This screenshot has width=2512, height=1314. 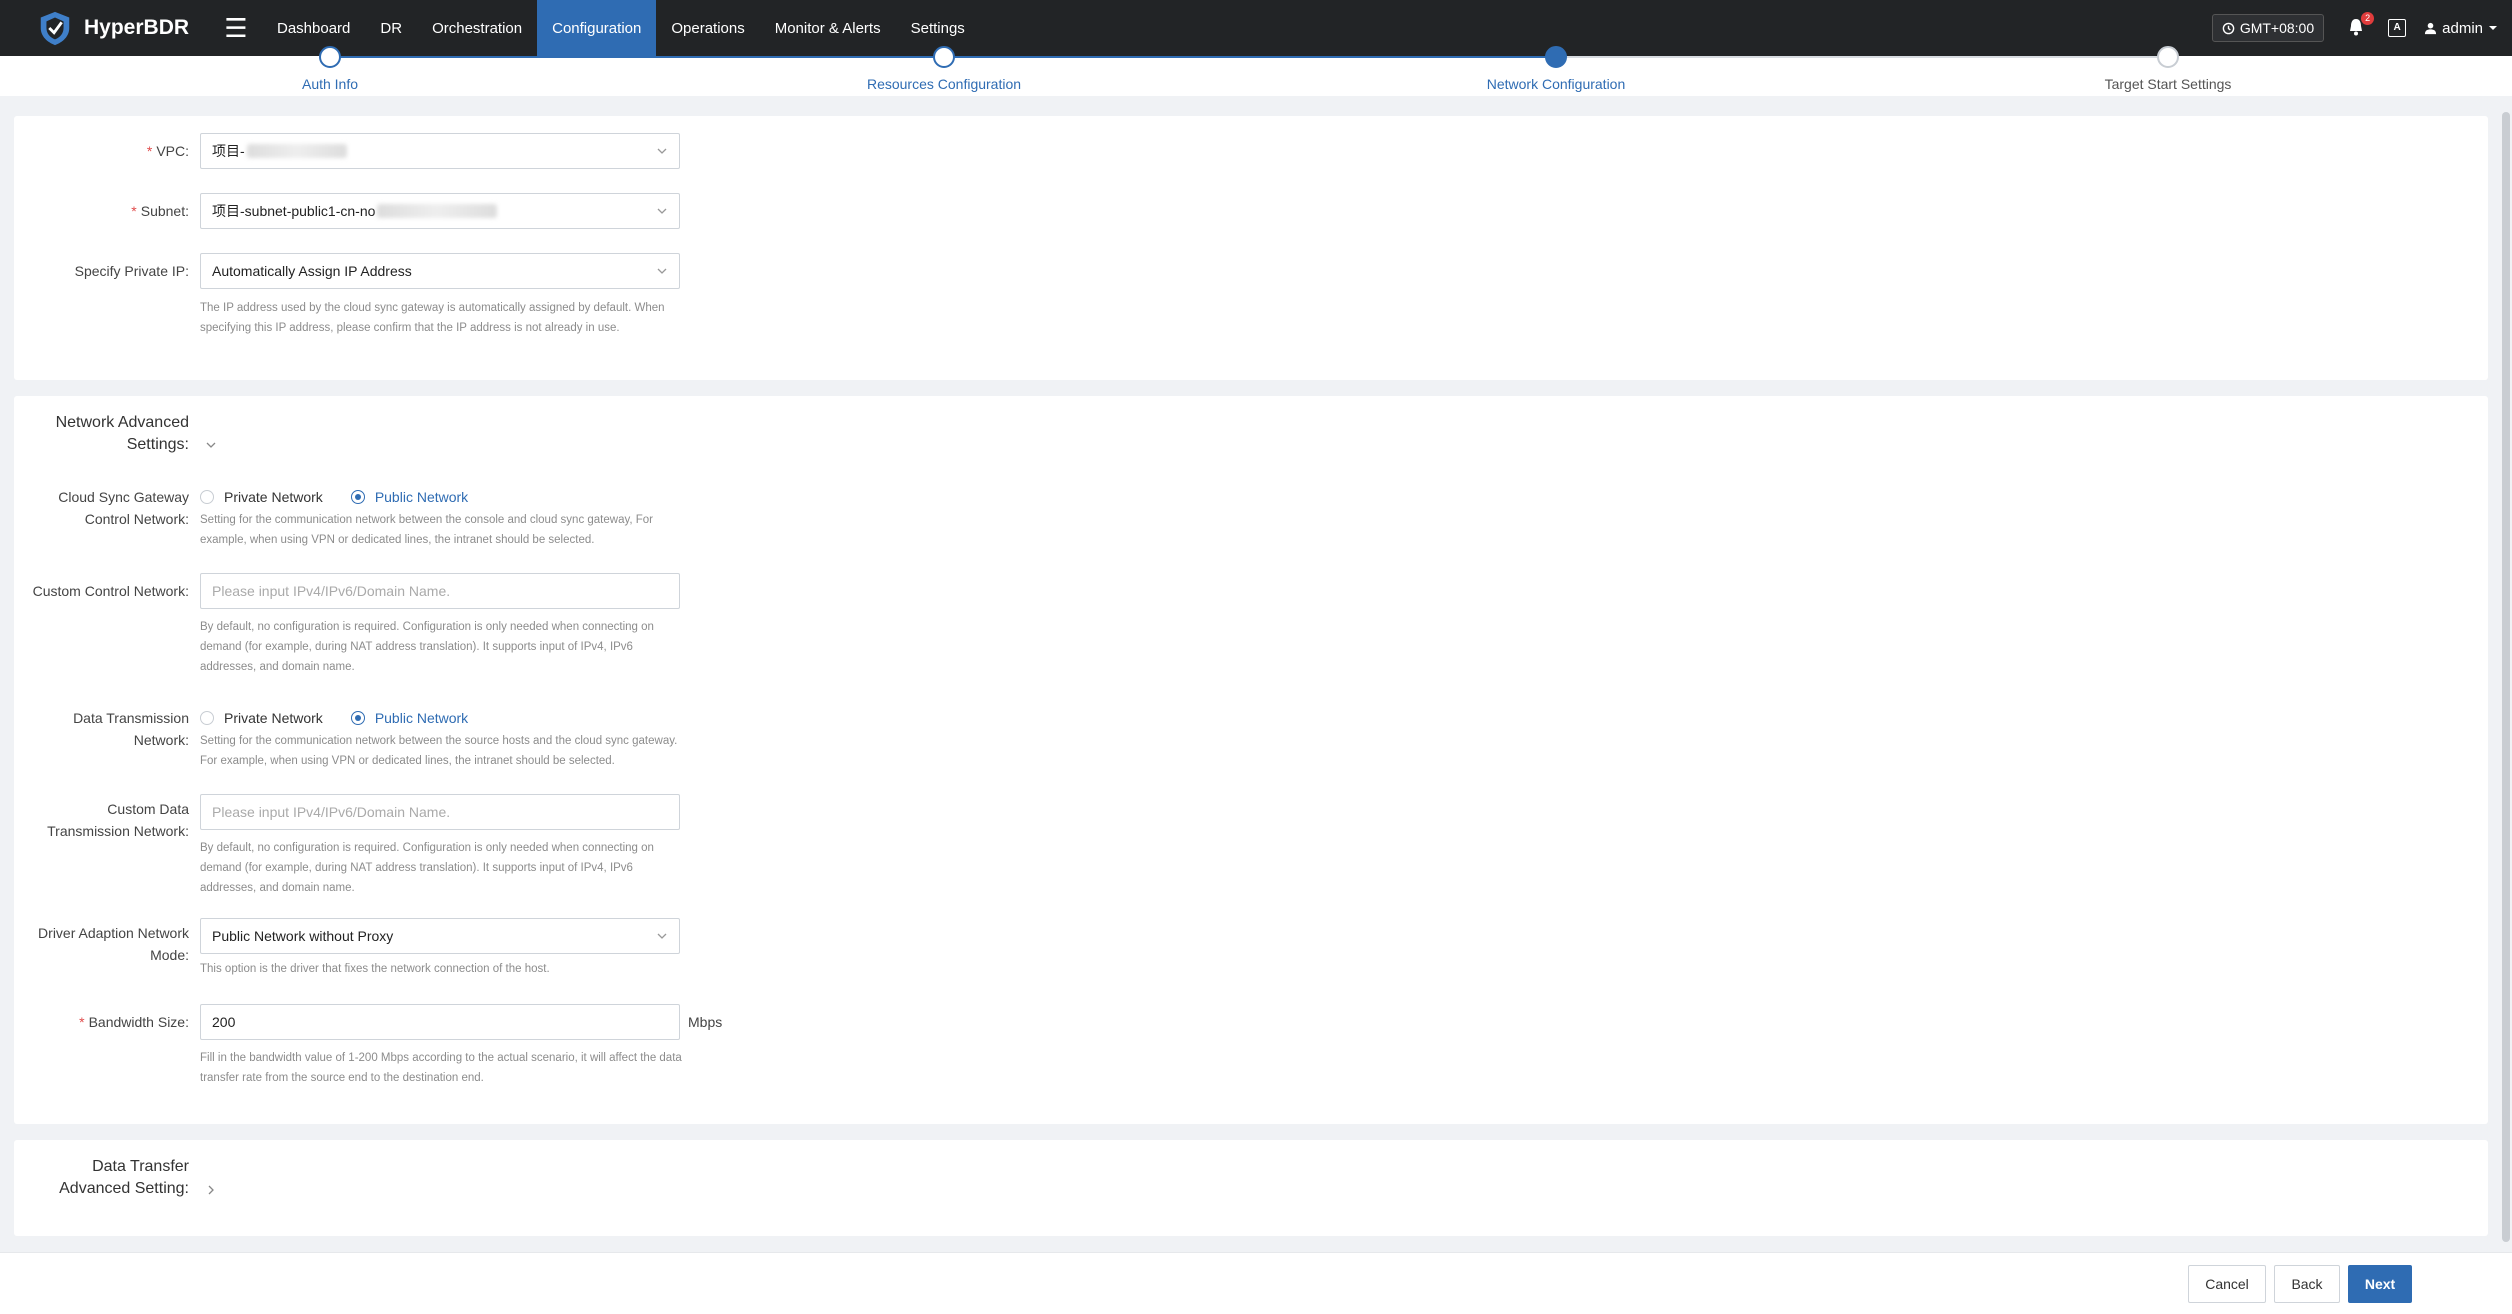 What do you see at coordinates (440, 812) in the screenshot?
I see `custom-data-input: Please input IPv4/IPv6/Domain Name.` at bounding box center [440, 812].